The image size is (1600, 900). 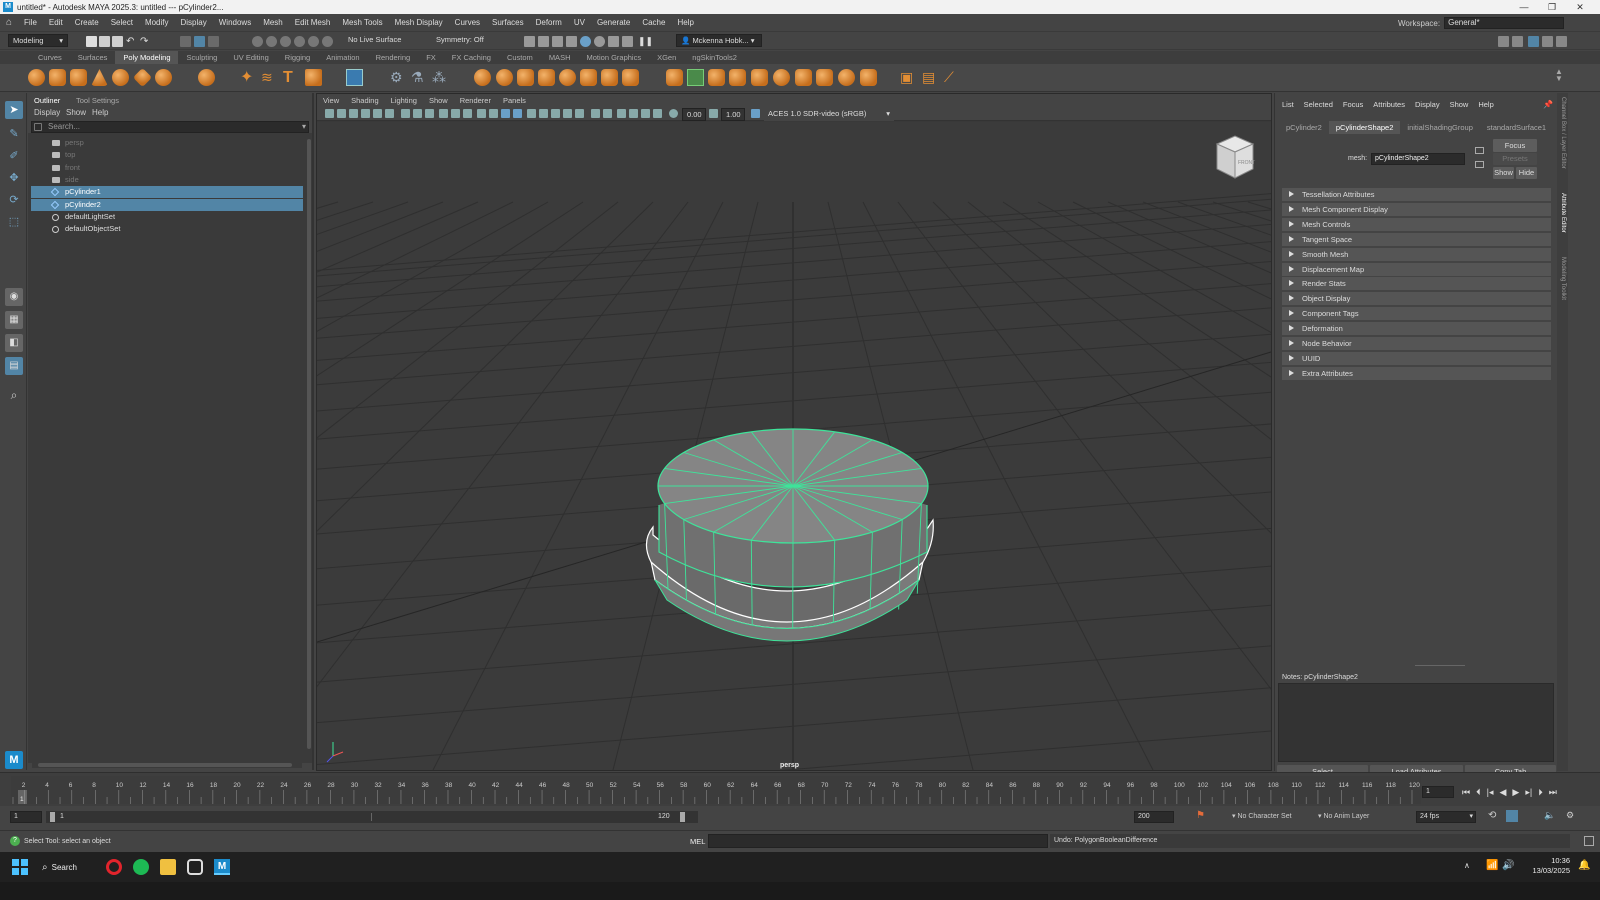 What do you see at coordinates (1553, 792) in the screenshot?
I see `go-to-end-icon: ⏭` at bounding box center [1553, 792].